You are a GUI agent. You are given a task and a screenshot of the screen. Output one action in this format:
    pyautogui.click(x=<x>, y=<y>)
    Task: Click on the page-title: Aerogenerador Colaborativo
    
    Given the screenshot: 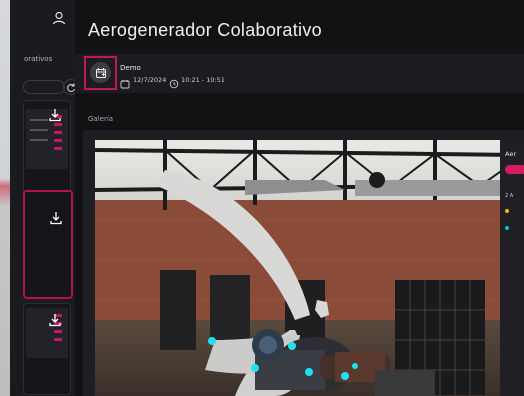 What is the action you would take?
    pyautogui.click(x=205, y=30)
    